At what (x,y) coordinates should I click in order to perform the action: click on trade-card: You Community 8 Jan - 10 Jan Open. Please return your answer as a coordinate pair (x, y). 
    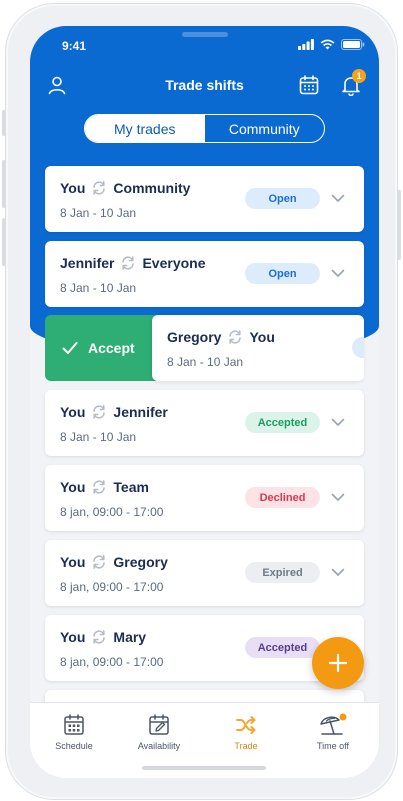
    Looking at the image, I should click on (204, 199).